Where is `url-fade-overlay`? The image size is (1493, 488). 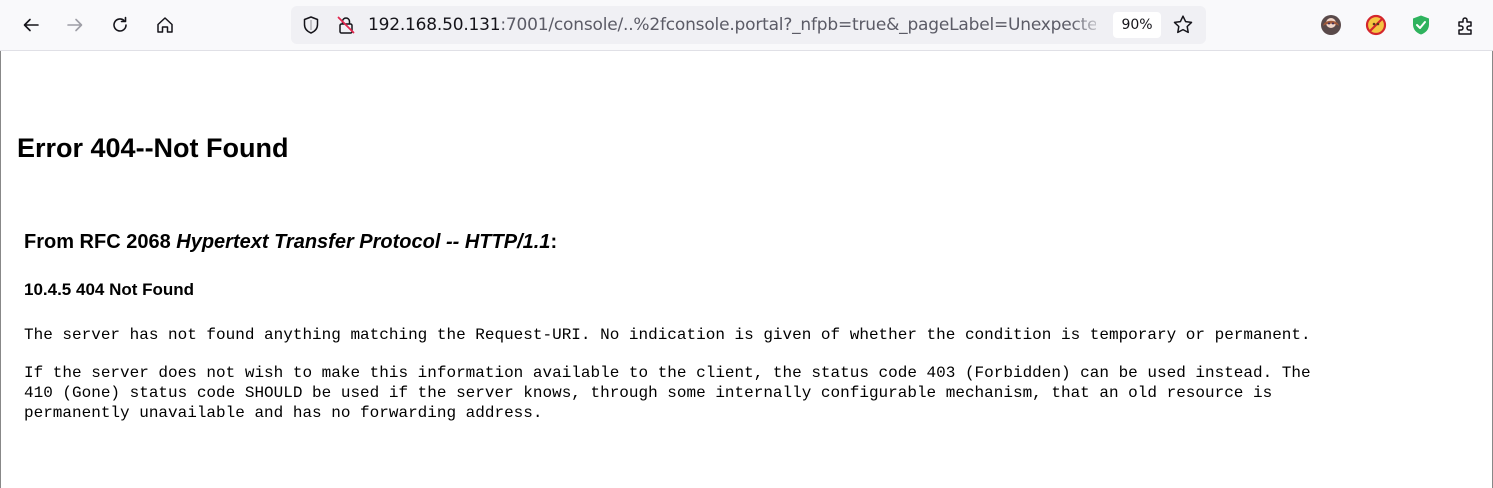
url-fade-overlay is located at coordinates (1089, 25).